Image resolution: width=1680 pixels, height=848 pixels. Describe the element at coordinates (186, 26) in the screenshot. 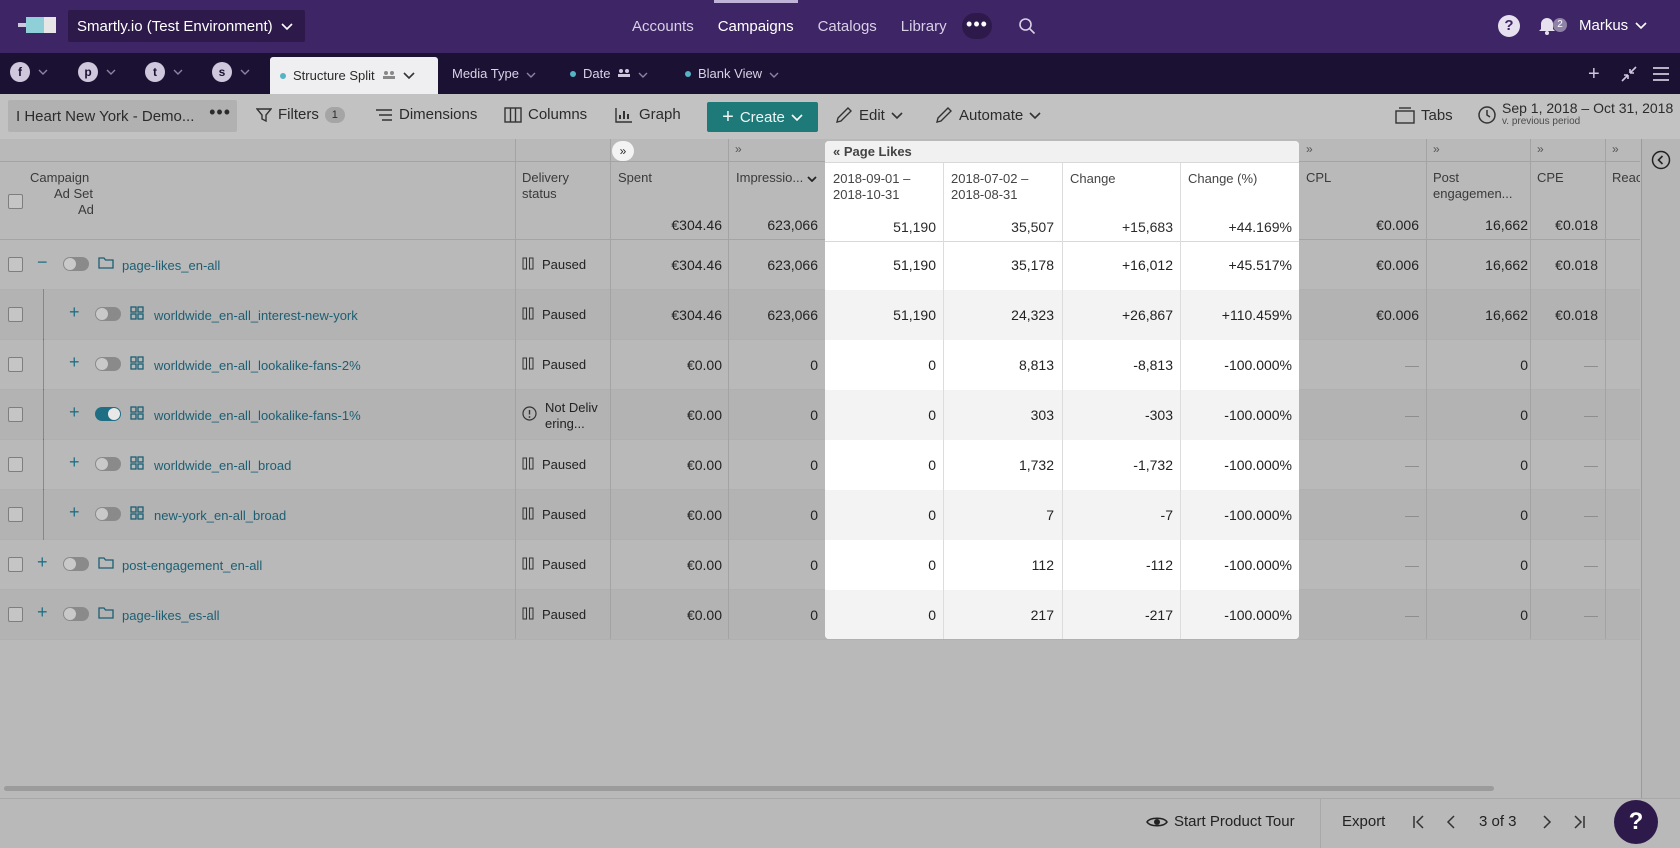

I see `environment-selector: Smartly.io (Test Environment)` at that location.